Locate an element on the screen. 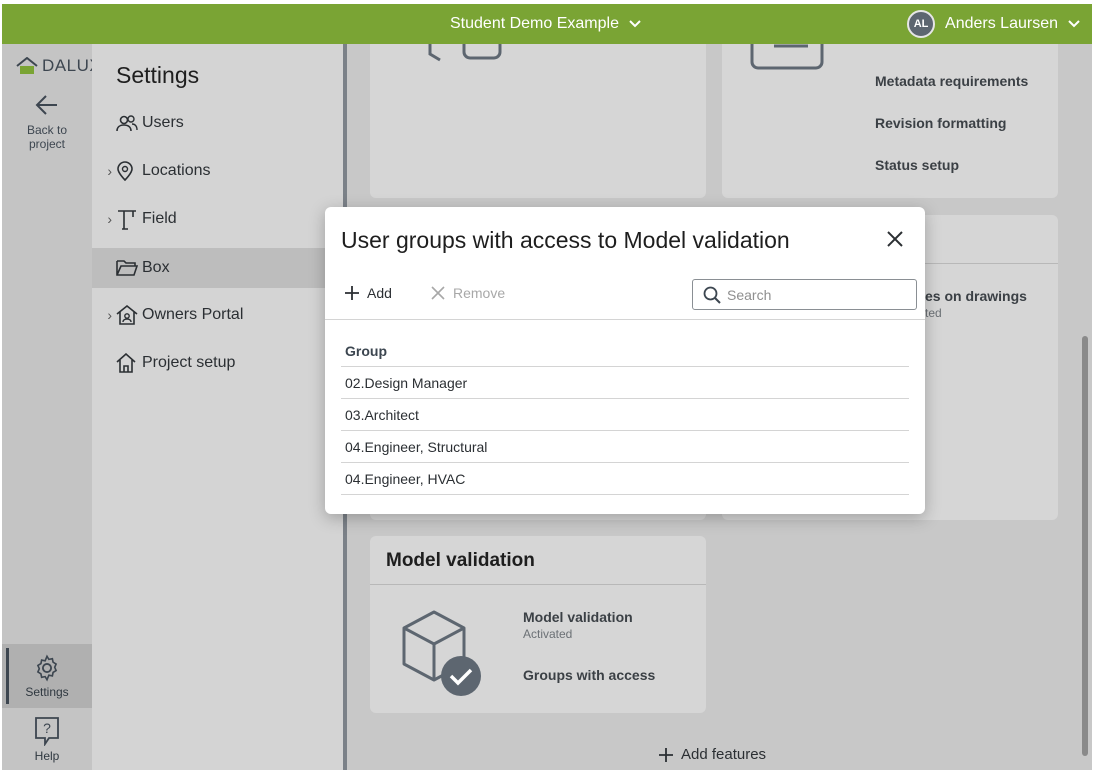  sidebar-item-label: Box is located at coordinates (156, 267).